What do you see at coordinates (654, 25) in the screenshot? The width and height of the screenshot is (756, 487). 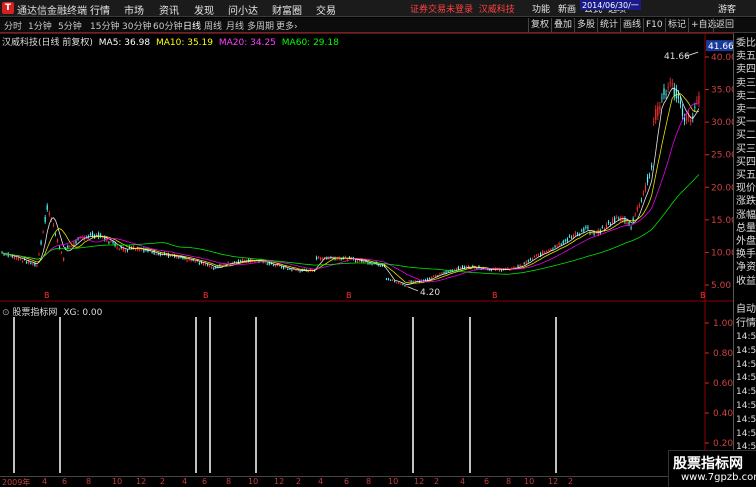 I see `tool-f10: F10` at bounding box center [654, 25].